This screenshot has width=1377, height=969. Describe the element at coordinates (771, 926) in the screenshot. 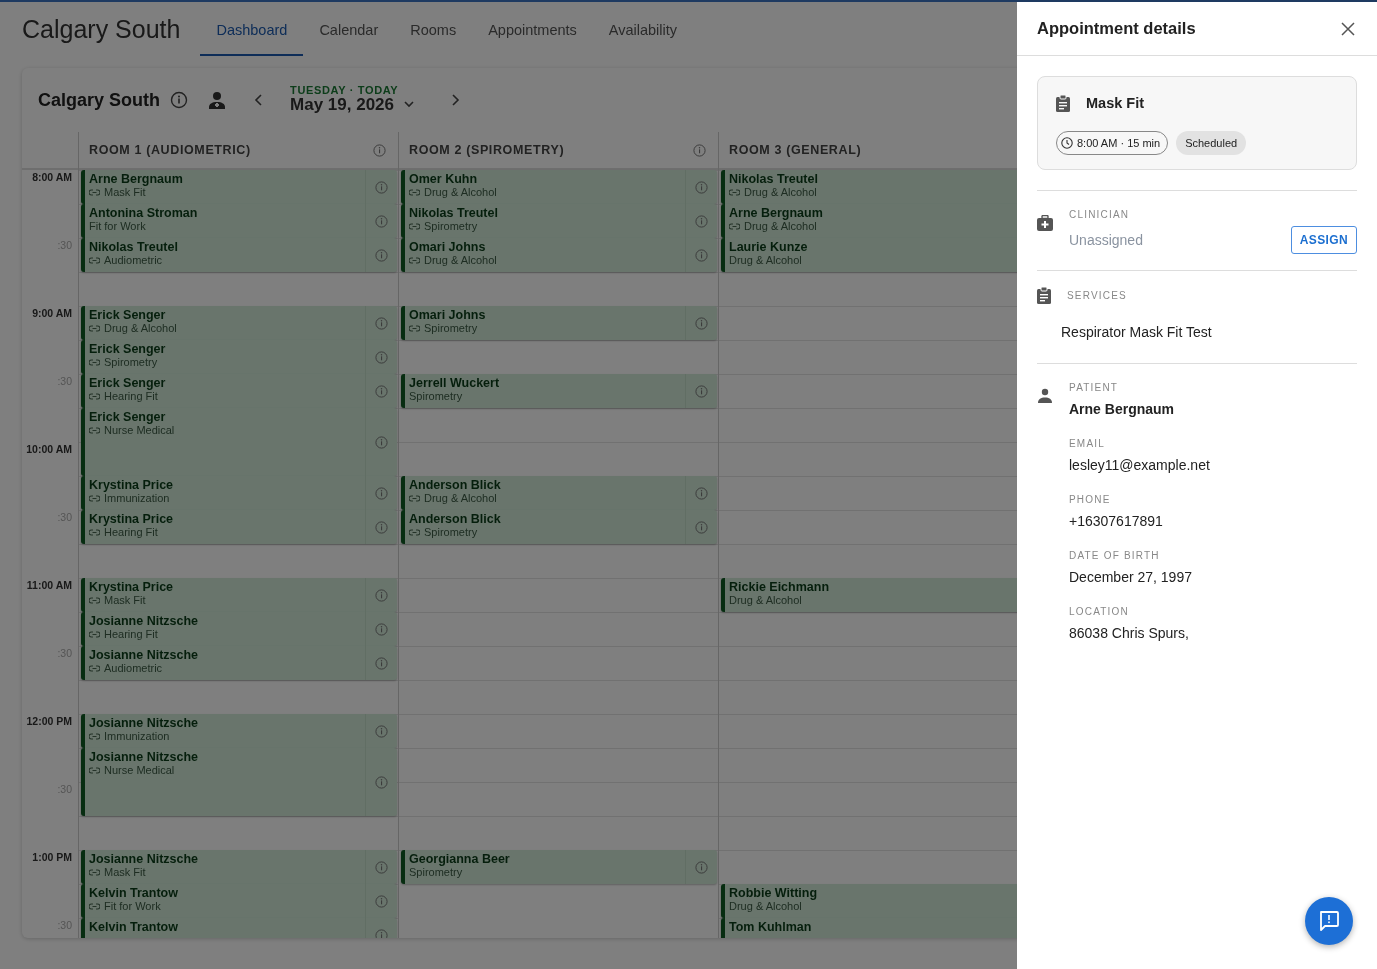

I see `patient-name: Tom Kuhlman` at that location.